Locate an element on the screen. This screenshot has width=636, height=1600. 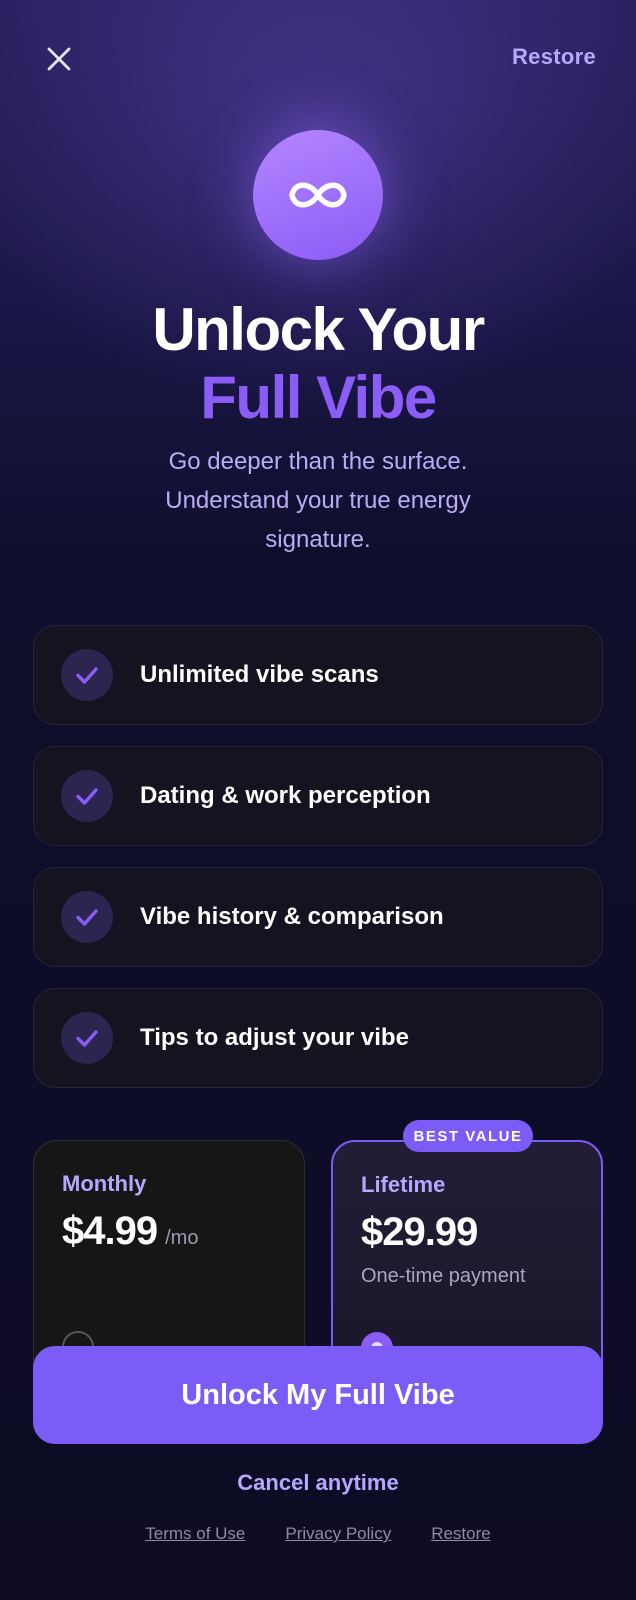
plan-period: /mo is located at coordinates (182, 1238).